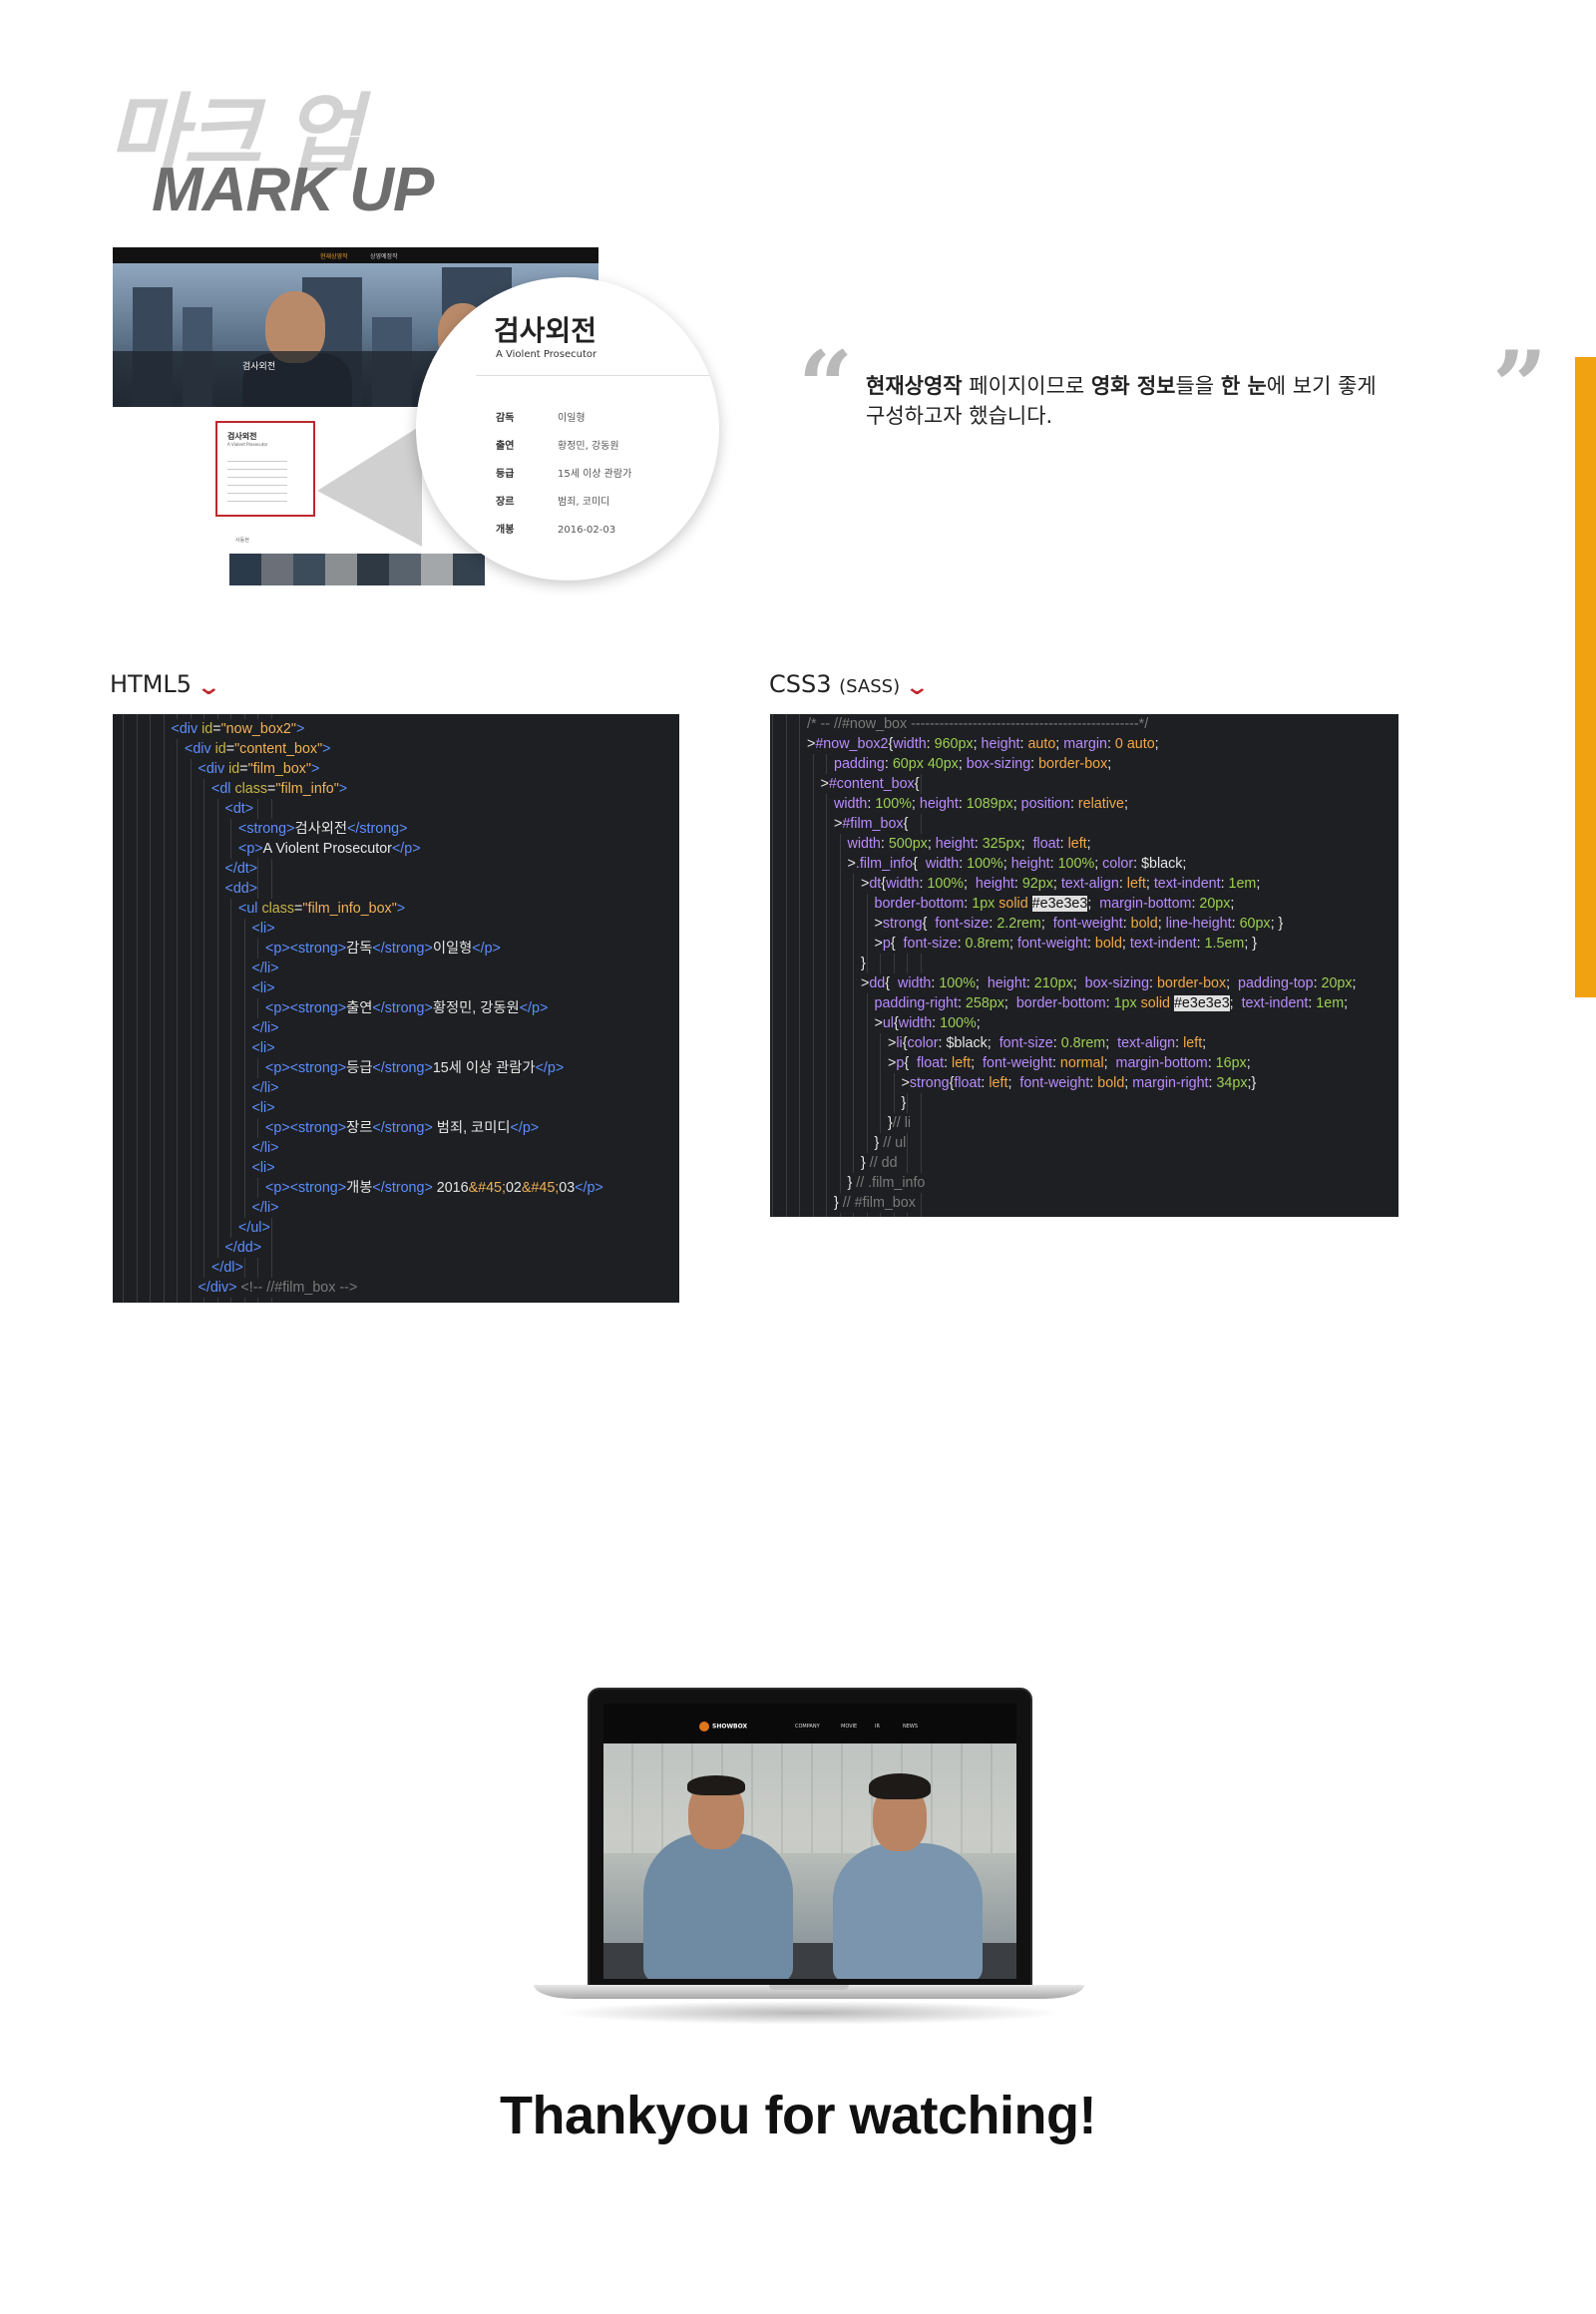 The width and height of the screenshot is (1596, 2314). I want to click on css3-label: CSS3 (SASS) ⌄, so click(850, 685).